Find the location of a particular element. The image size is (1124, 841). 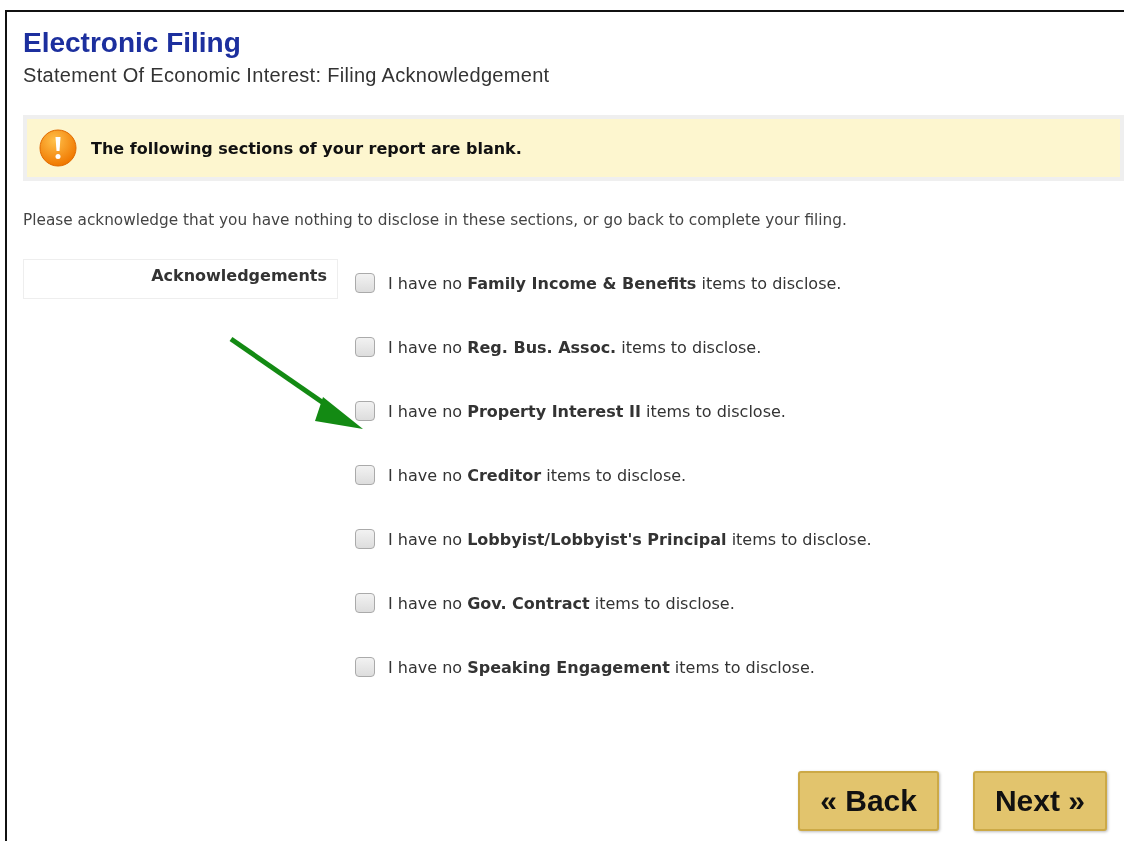

next-button: Next » is located at coordinates (1039, 801).